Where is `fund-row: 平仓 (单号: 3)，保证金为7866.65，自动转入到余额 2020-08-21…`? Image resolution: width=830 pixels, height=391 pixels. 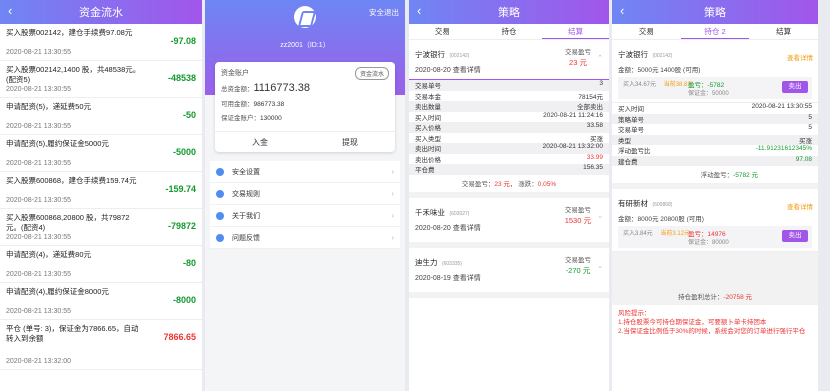 fund-row: 平仓 (单号: 3)，保证金为7866.65，自动转入到余额 2020-08-21… is located at coordinates (101, 345).